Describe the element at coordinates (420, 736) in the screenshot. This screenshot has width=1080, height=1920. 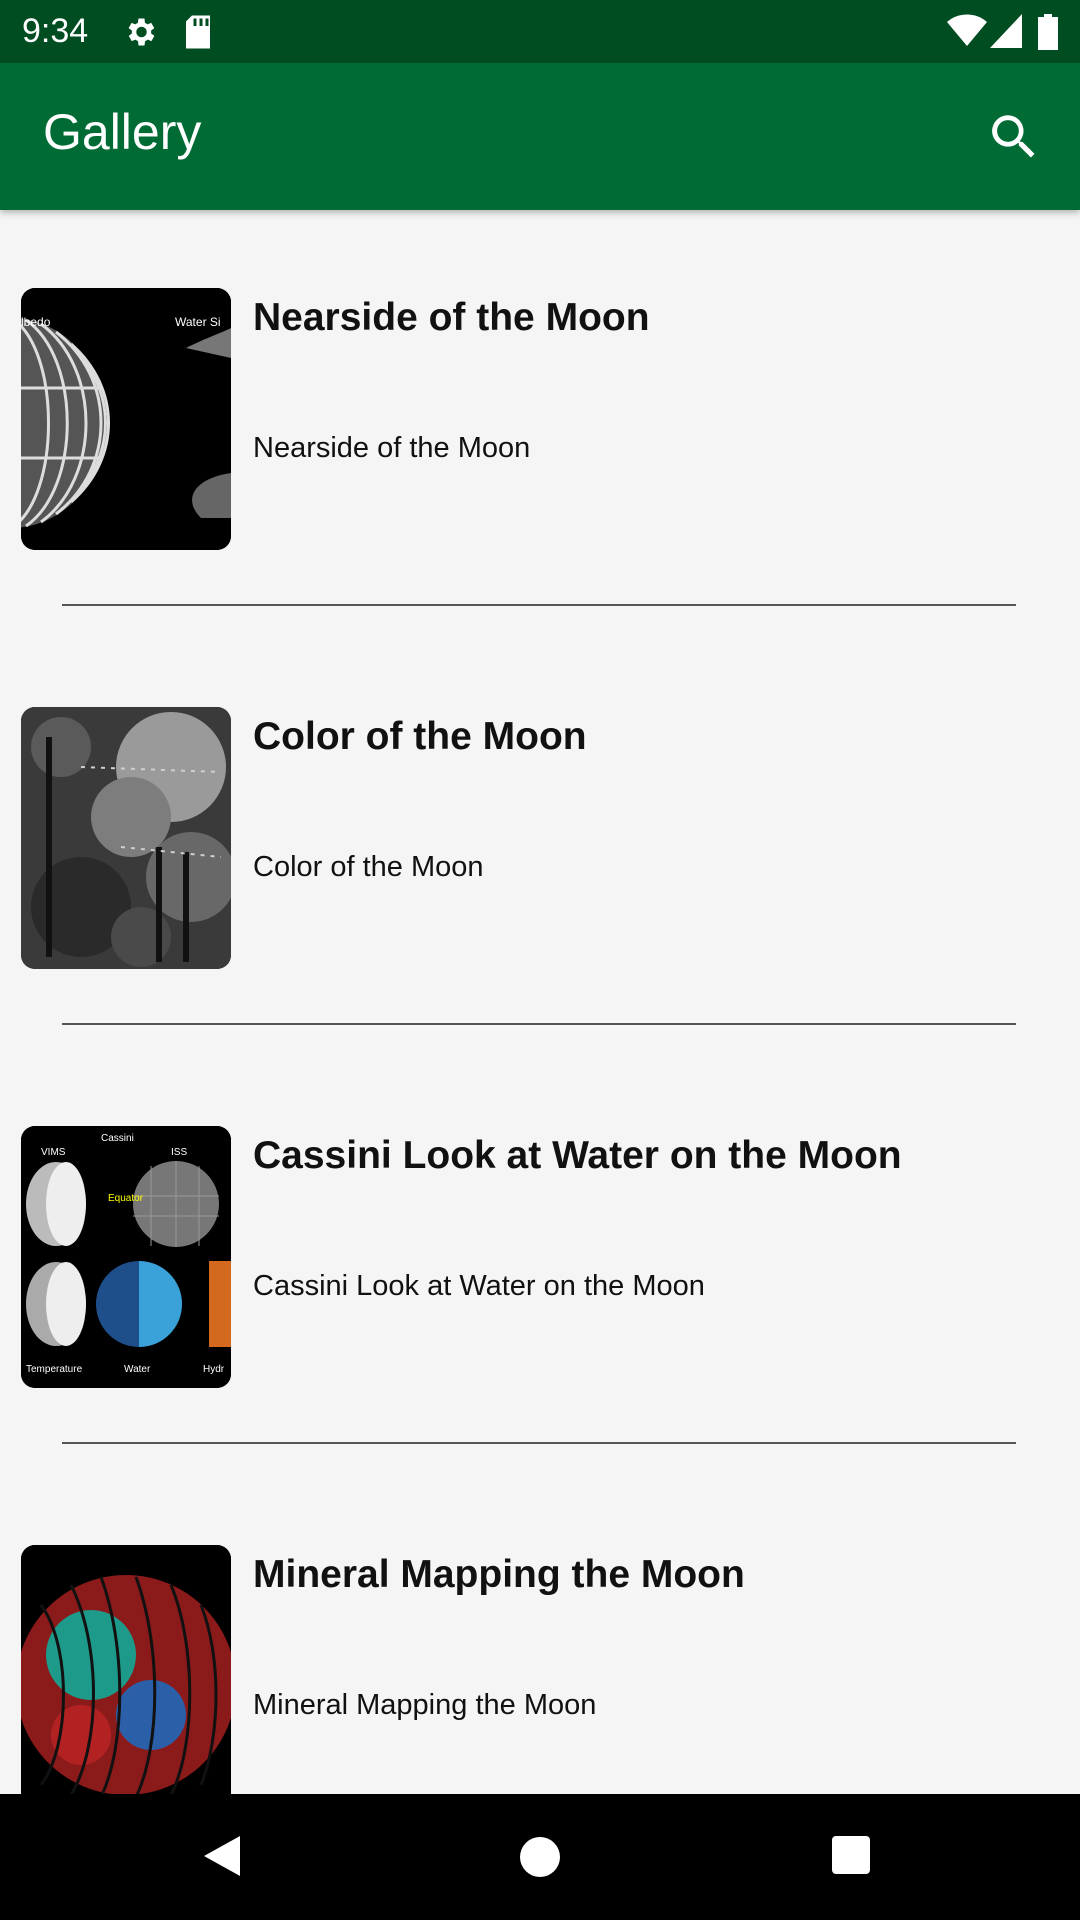
I see `item-title: Color of the Moon` at that location.